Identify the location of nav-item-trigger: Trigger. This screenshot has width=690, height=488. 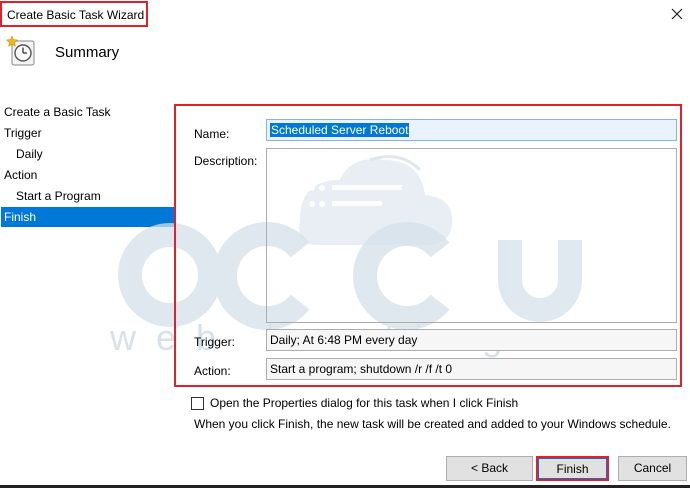
(23, 133).